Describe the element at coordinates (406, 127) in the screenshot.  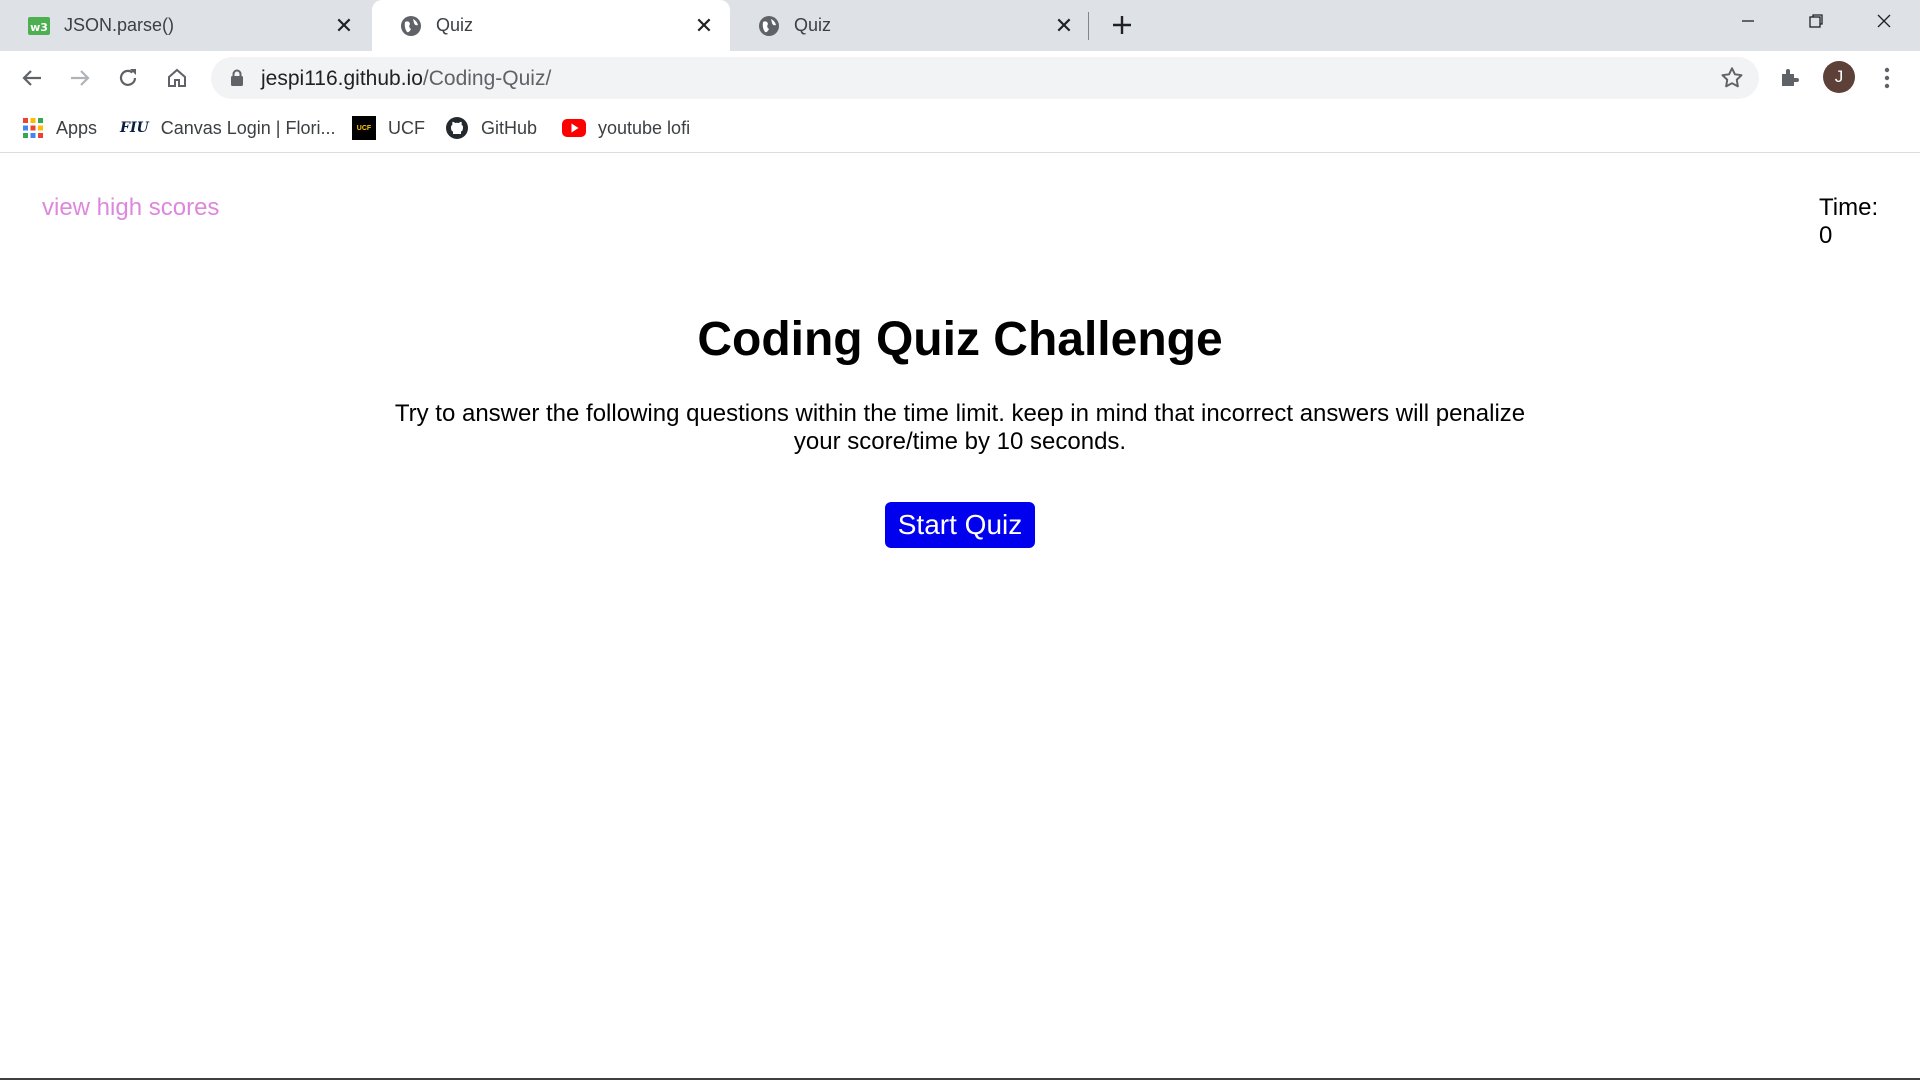
I see `bookmark-label: UCF` at that location.